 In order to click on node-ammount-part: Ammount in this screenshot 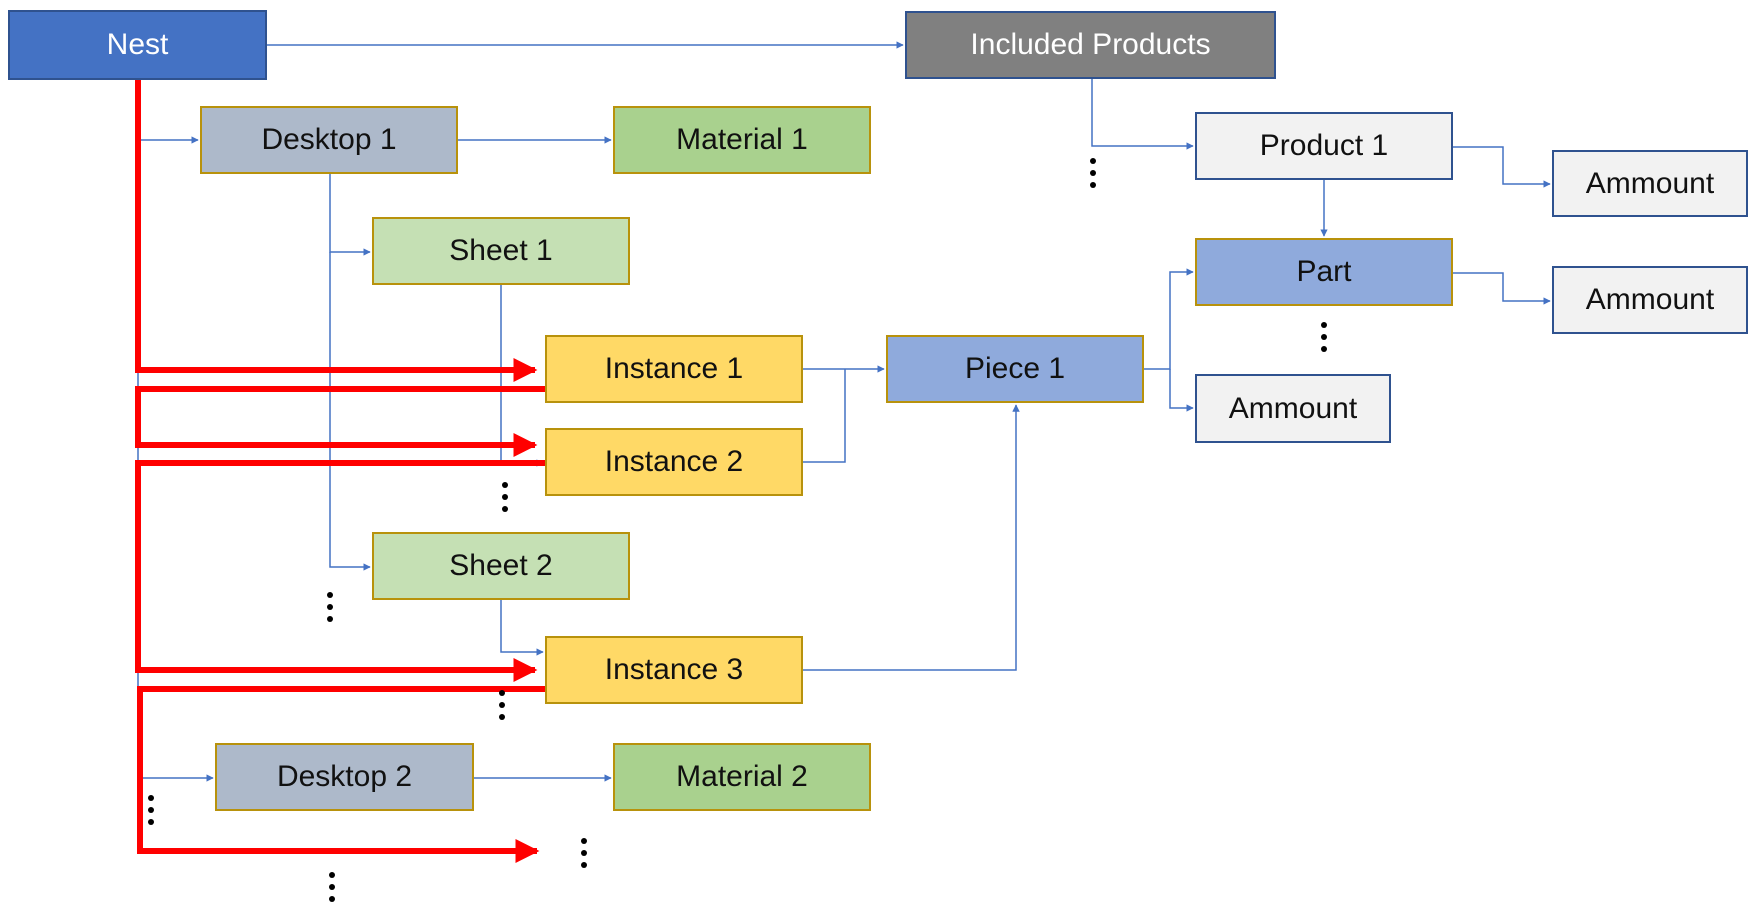, I will do `click(1650, 300)`.